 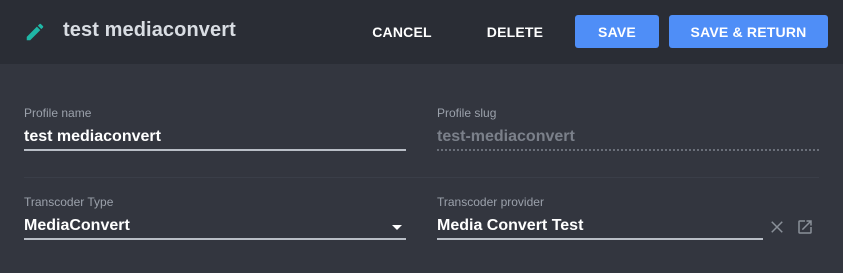 What do you see at coordinates (77, 226) in the screenshot?
I see `transcoder-type-value: MediaConvert` at bounding box center [77, 226].